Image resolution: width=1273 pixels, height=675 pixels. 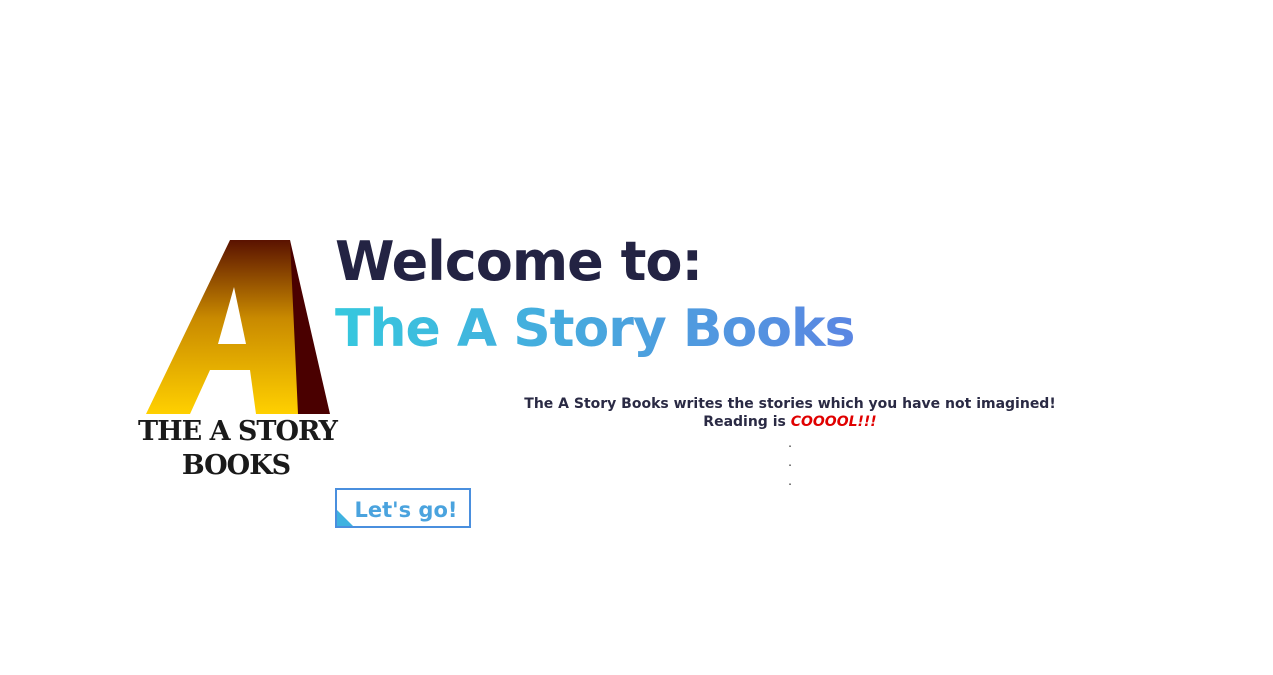 I want to click on tagline-line2: Reading is COOOOL!!!, so click(x=790, y=422).